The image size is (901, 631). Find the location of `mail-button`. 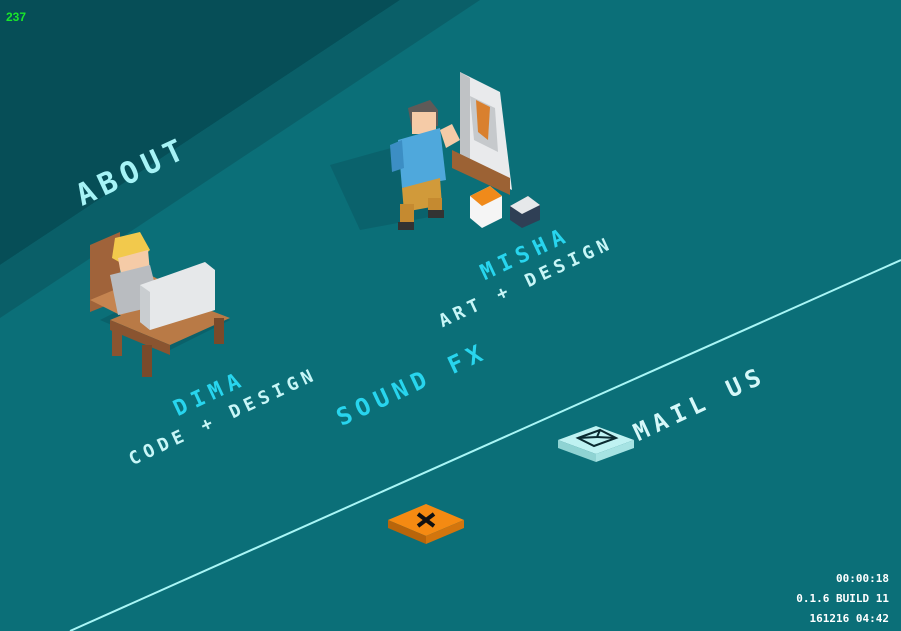

mail-button is located at coordinates (596, 442).